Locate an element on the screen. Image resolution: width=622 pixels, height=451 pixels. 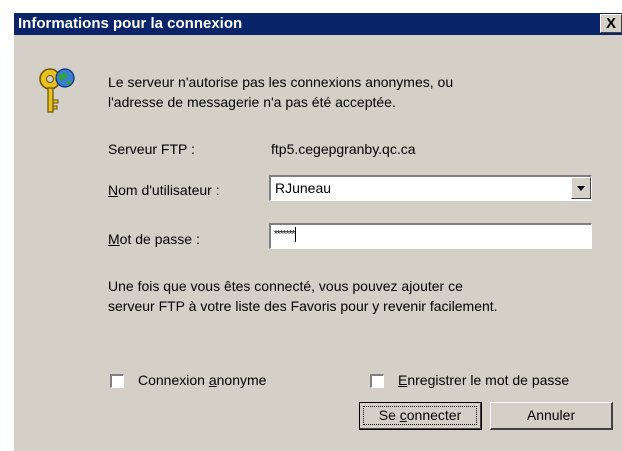
password-field: ******* is located at coordinates (430, 236).